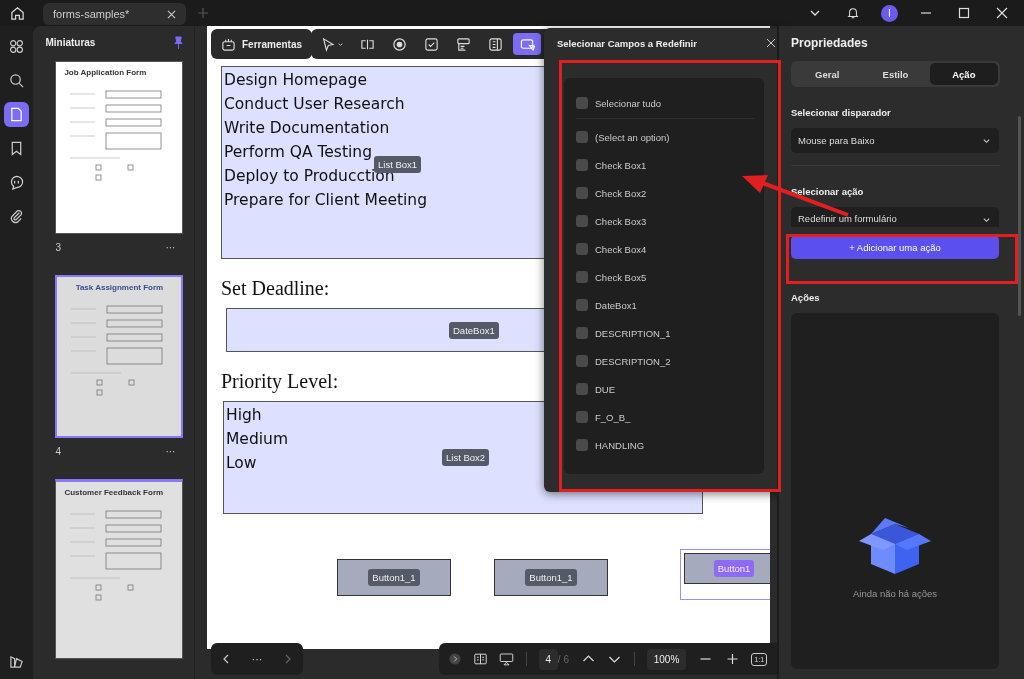  I want to click on bell-icon, so click(853, 13).